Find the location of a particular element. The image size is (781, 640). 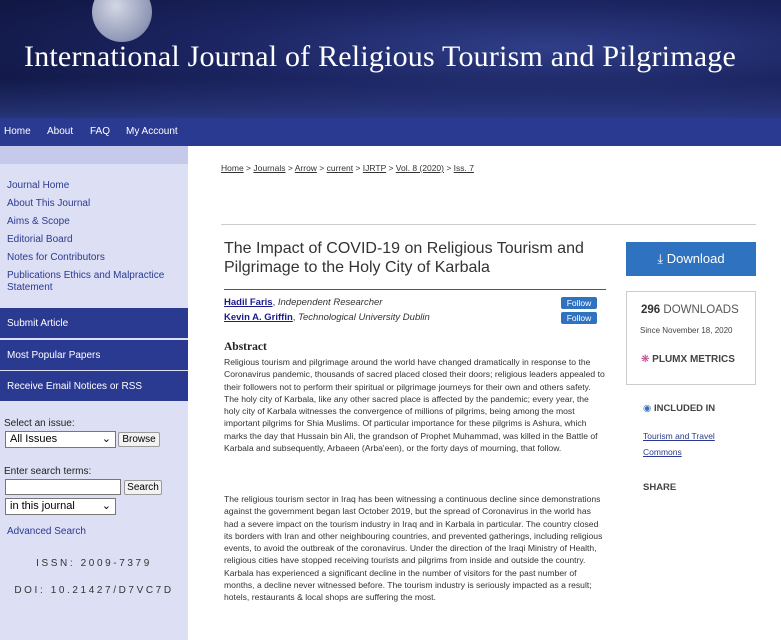

breadcrumb-current: current is located at coordinates (340, 168).